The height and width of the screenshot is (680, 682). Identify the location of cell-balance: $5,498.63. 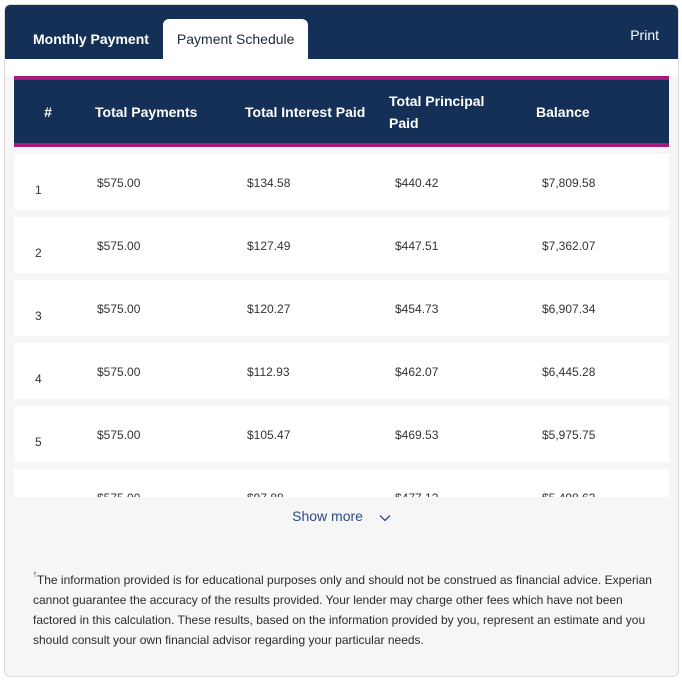
(562, 483).